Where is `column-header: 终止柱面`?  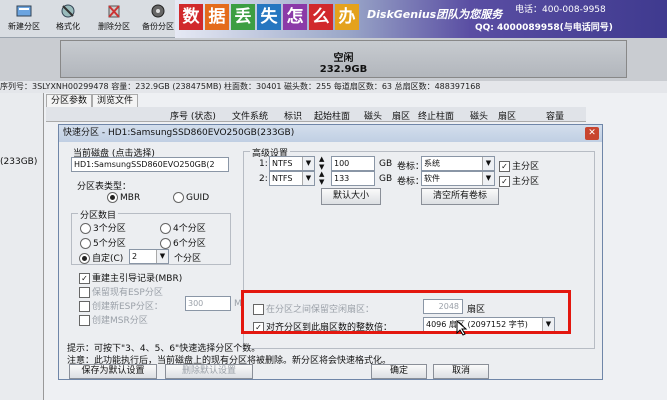 column-header: 终止柱面 is located at coordinates (436, 117).